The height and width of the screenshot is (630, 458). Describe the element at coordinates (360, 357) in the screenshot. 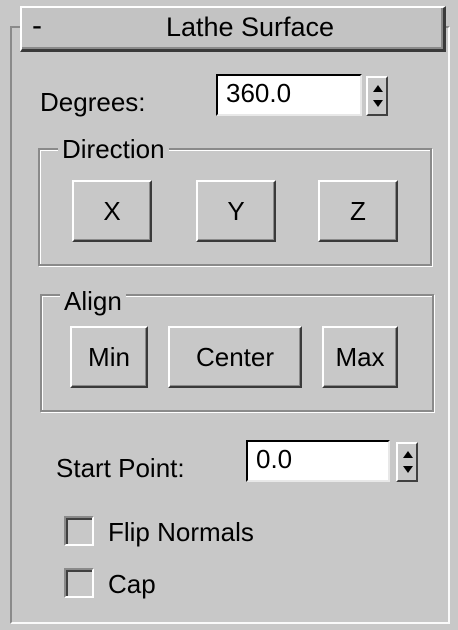

I see `align-max-button: Max` at that location.